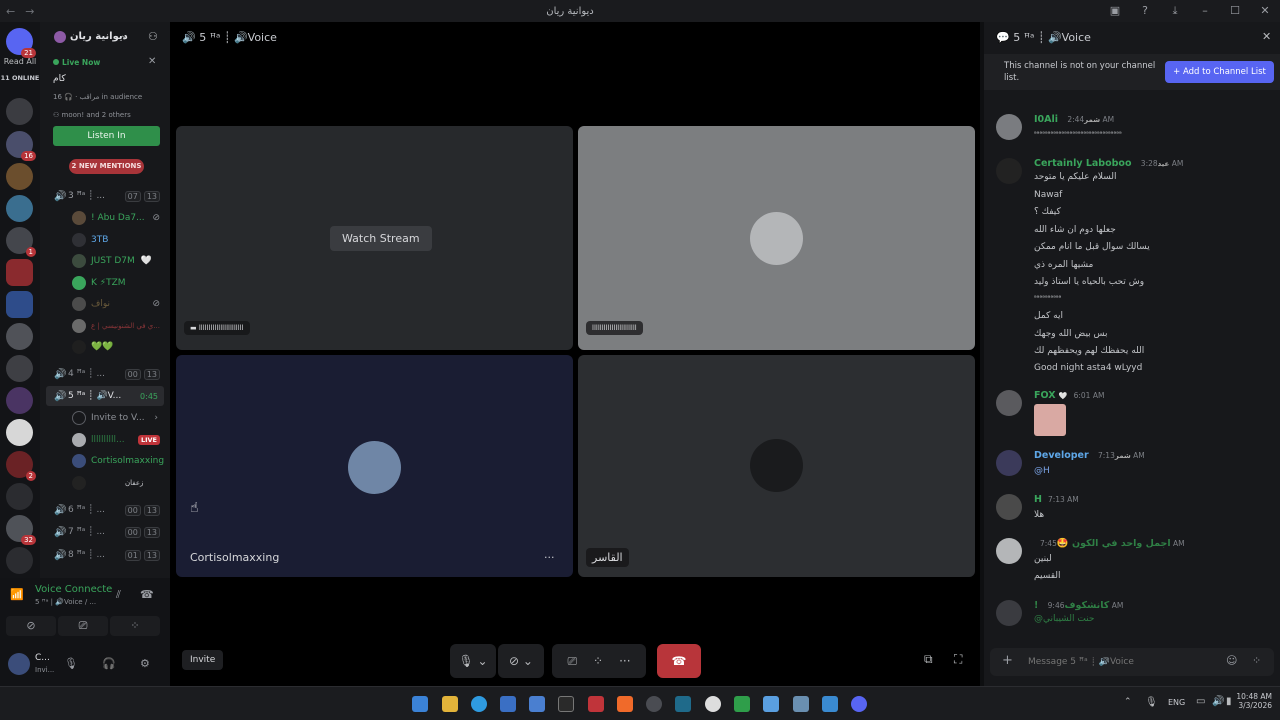 The image size is (1280, 720). Describe the element at coordinates (105, 510) in the screenshot. I see `voice-channel-6: 🔊 6 ꟸᵃ ┊ ... 00 13` at that location.